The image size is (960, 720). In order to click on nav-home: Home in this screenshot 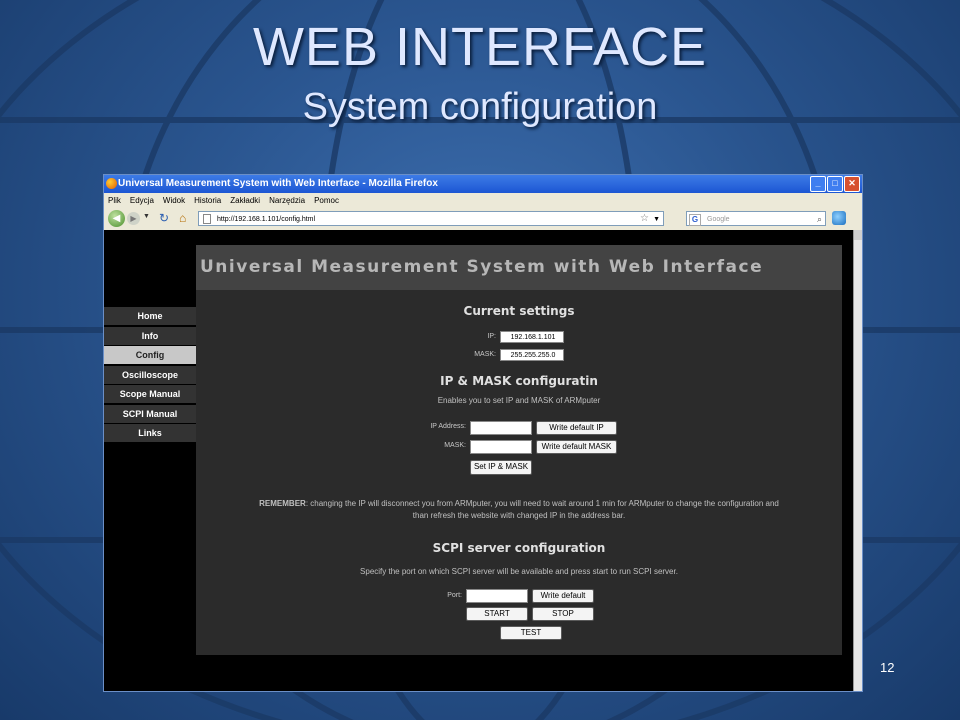, I will do `click(150, 316)`.